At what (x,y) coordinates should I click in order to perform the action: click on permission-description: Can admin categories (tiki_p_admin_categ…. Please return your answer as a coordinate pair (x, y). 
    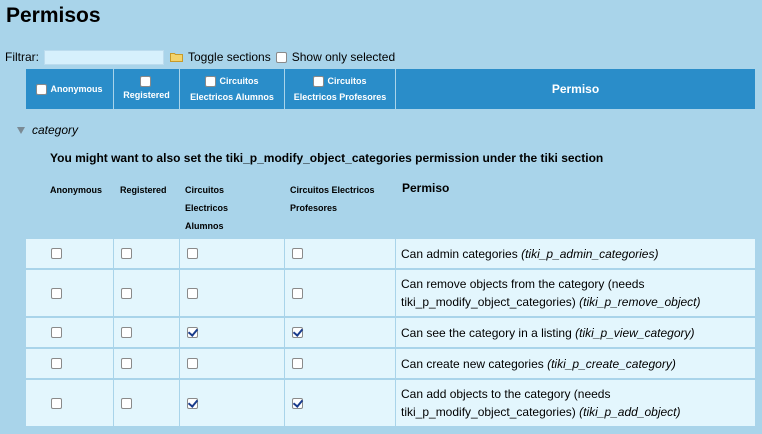
    Looking at the image, I should click on (575, 253).